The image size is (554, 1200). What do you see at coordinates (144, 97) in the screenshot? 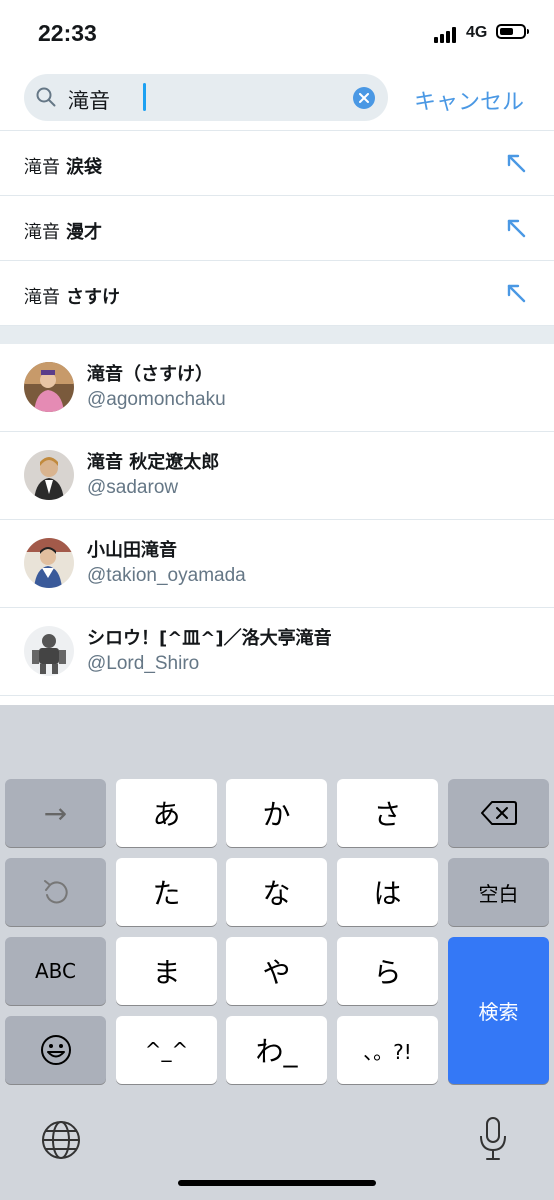
I see `text-cursor` at bounding box center [144, 97].